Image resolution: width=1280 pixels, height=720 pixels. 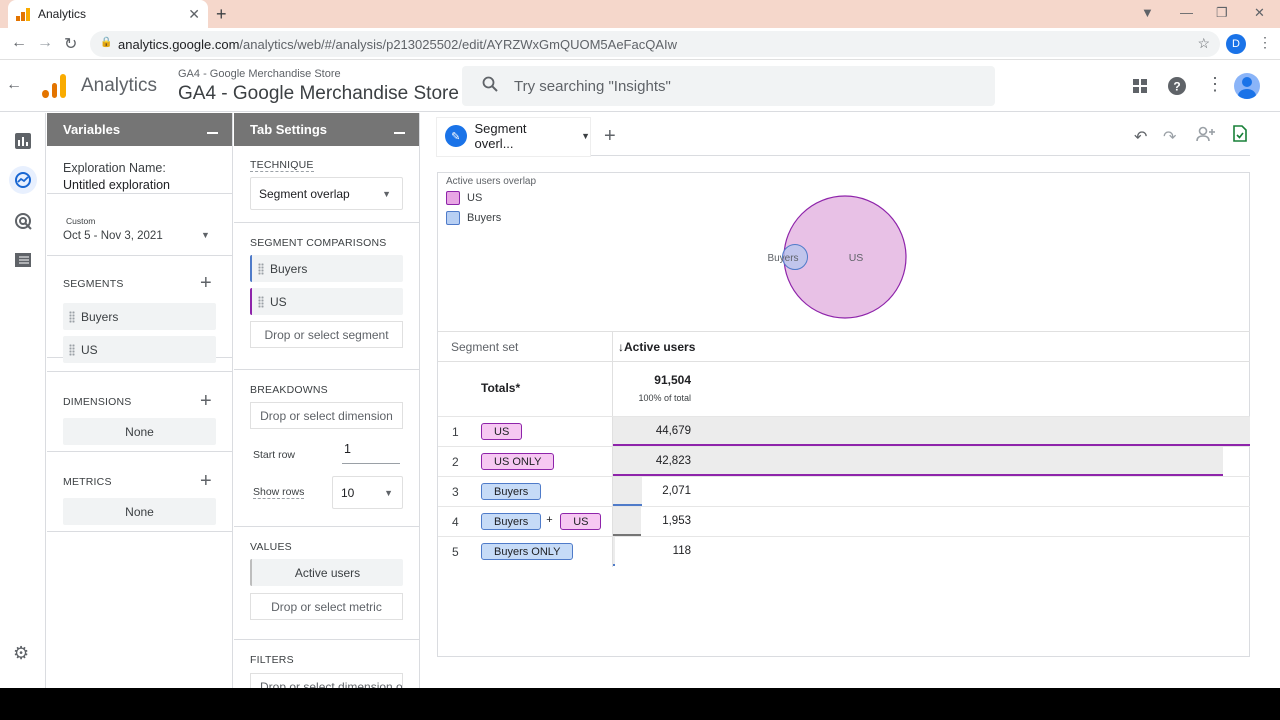 What do you see at coordinates (326, 572) in the screenshot?
I see `values-chip-active-users: Active users` at bounding box center [326, 572].